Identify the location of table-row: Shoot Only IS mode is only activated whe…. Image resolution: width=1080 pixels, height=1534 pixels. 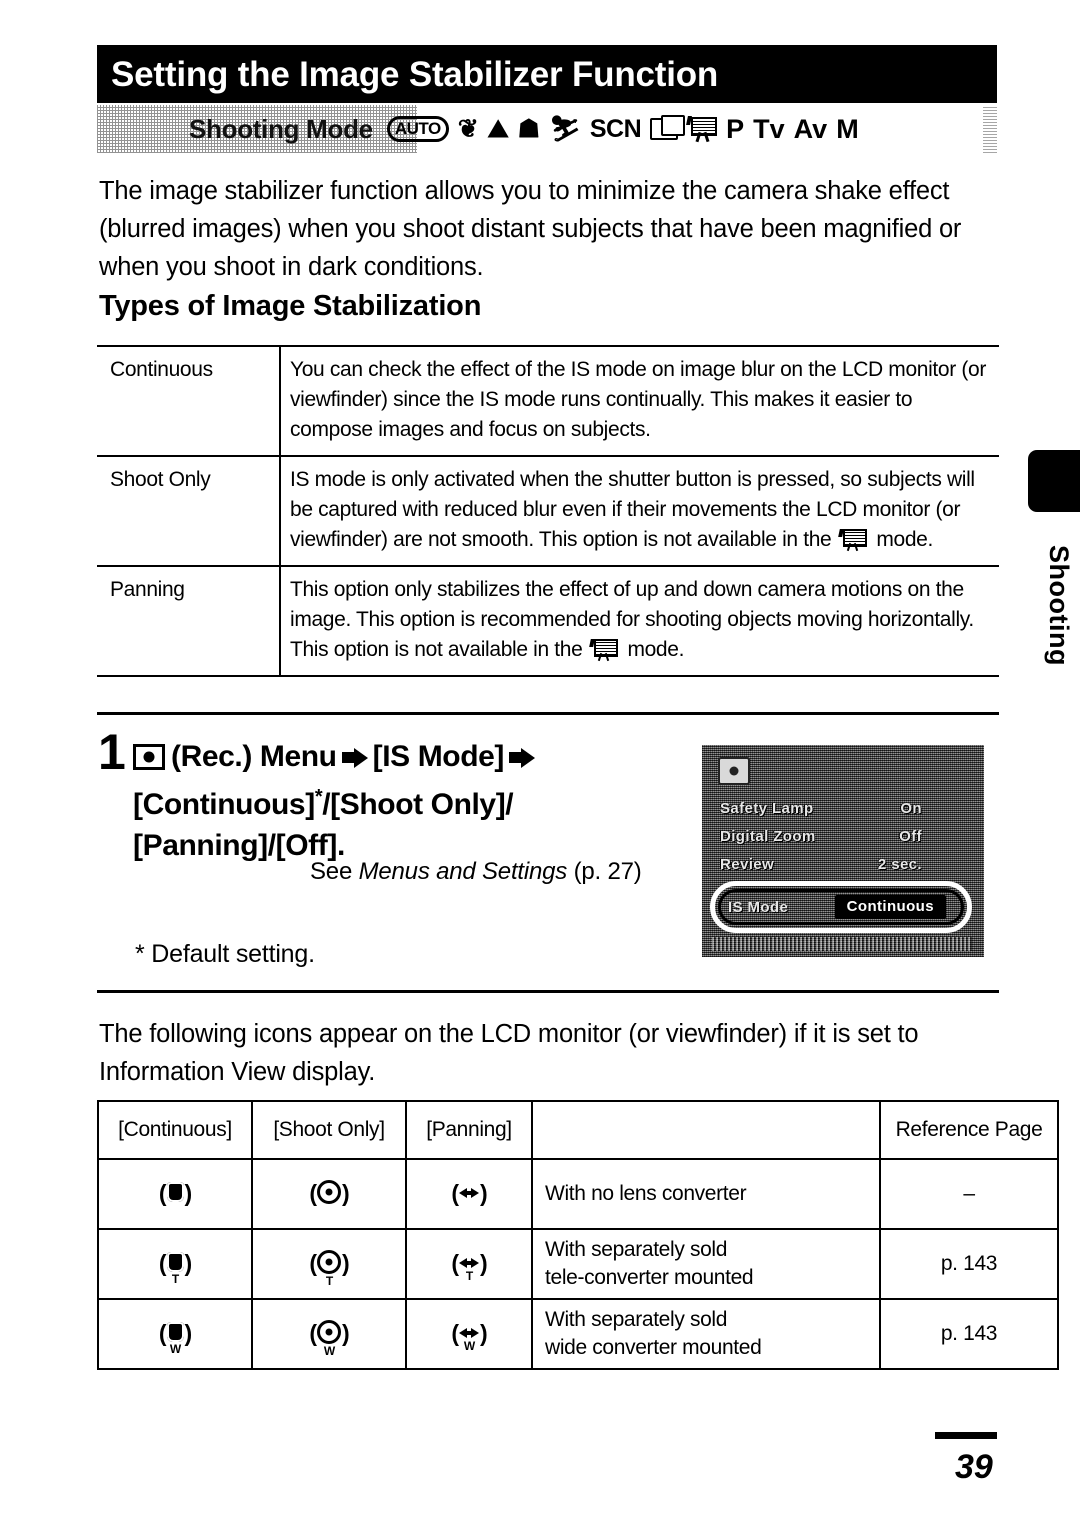
(548, 510).